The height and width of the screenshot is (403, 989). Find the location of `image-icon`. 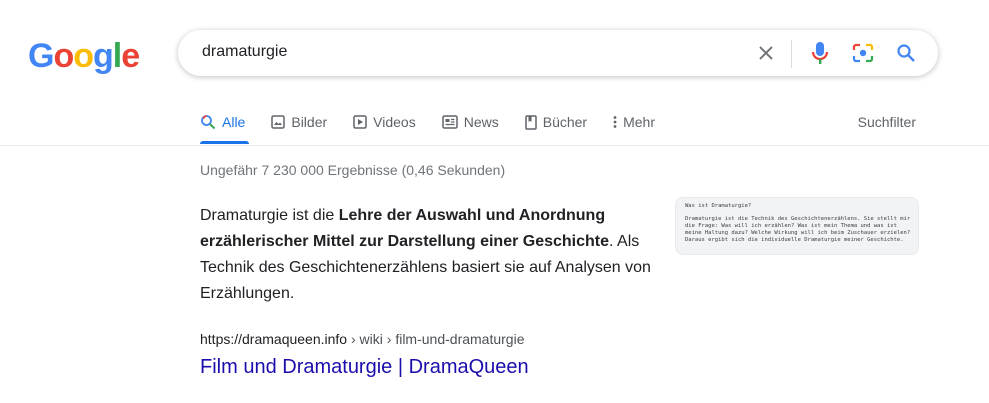

image-icon is located at coordinates (278, 122).